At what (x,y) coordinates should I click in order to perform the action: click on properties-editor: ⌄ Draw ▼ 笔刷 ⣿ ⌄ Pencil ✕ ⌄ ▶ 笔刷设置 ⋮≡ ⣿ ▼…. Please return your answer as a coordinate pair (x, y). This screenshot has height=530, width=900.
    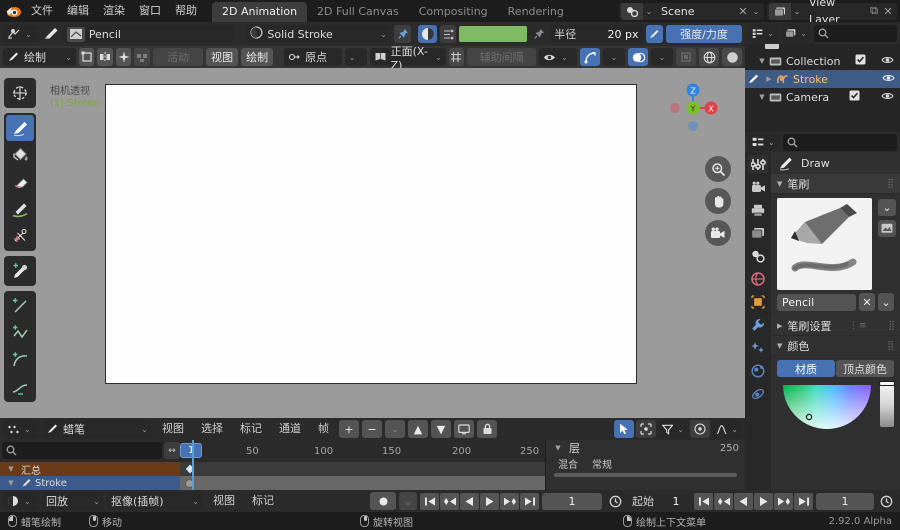
    Looking at the image, I should click on (822, 311).